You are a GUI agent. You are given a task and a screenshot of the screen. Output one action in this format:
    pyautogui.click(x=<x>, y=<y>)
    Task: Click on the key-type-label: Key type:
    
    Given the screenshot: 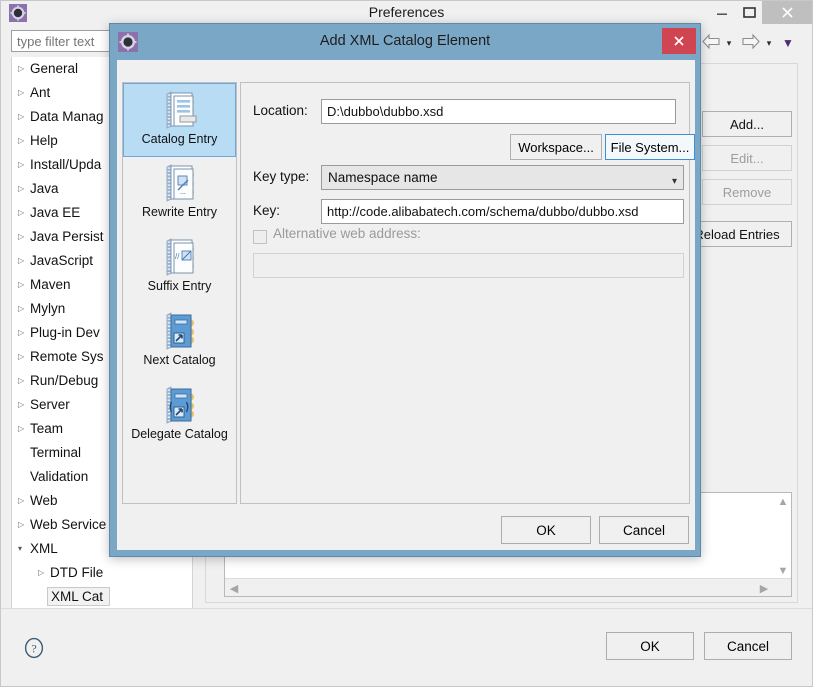 What is the action you would take?
    pyautogui.click(x=281, y=176)
    